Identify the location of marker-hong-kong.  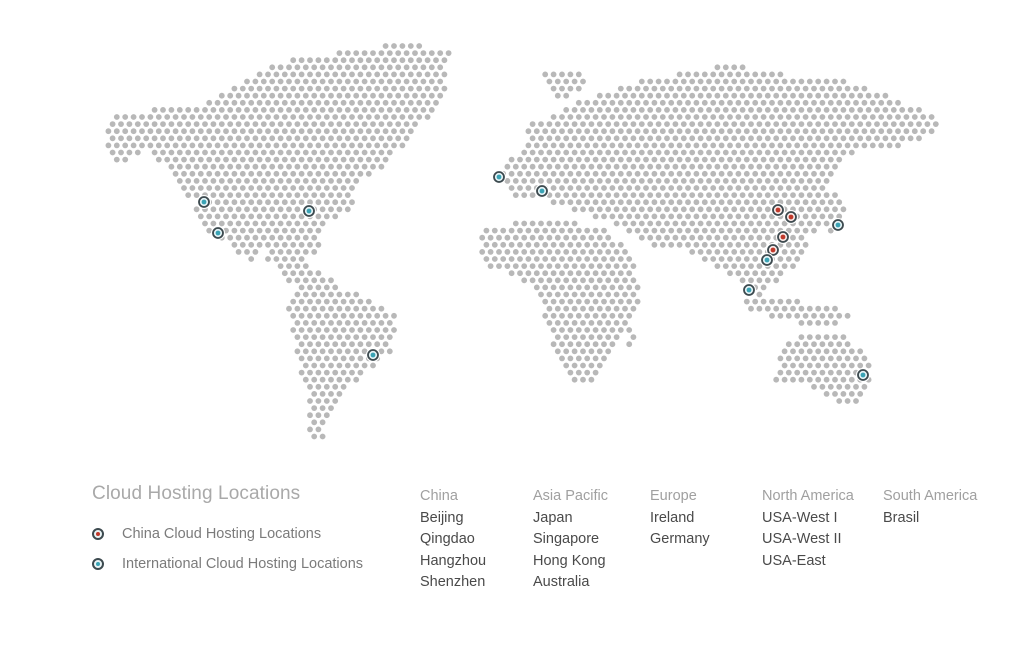
(767, 260).